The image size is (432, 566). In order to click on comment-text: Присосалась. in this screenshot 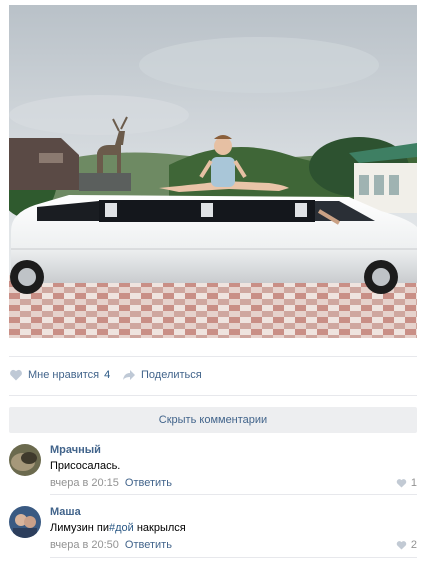, I will do `click(85, 466)`.